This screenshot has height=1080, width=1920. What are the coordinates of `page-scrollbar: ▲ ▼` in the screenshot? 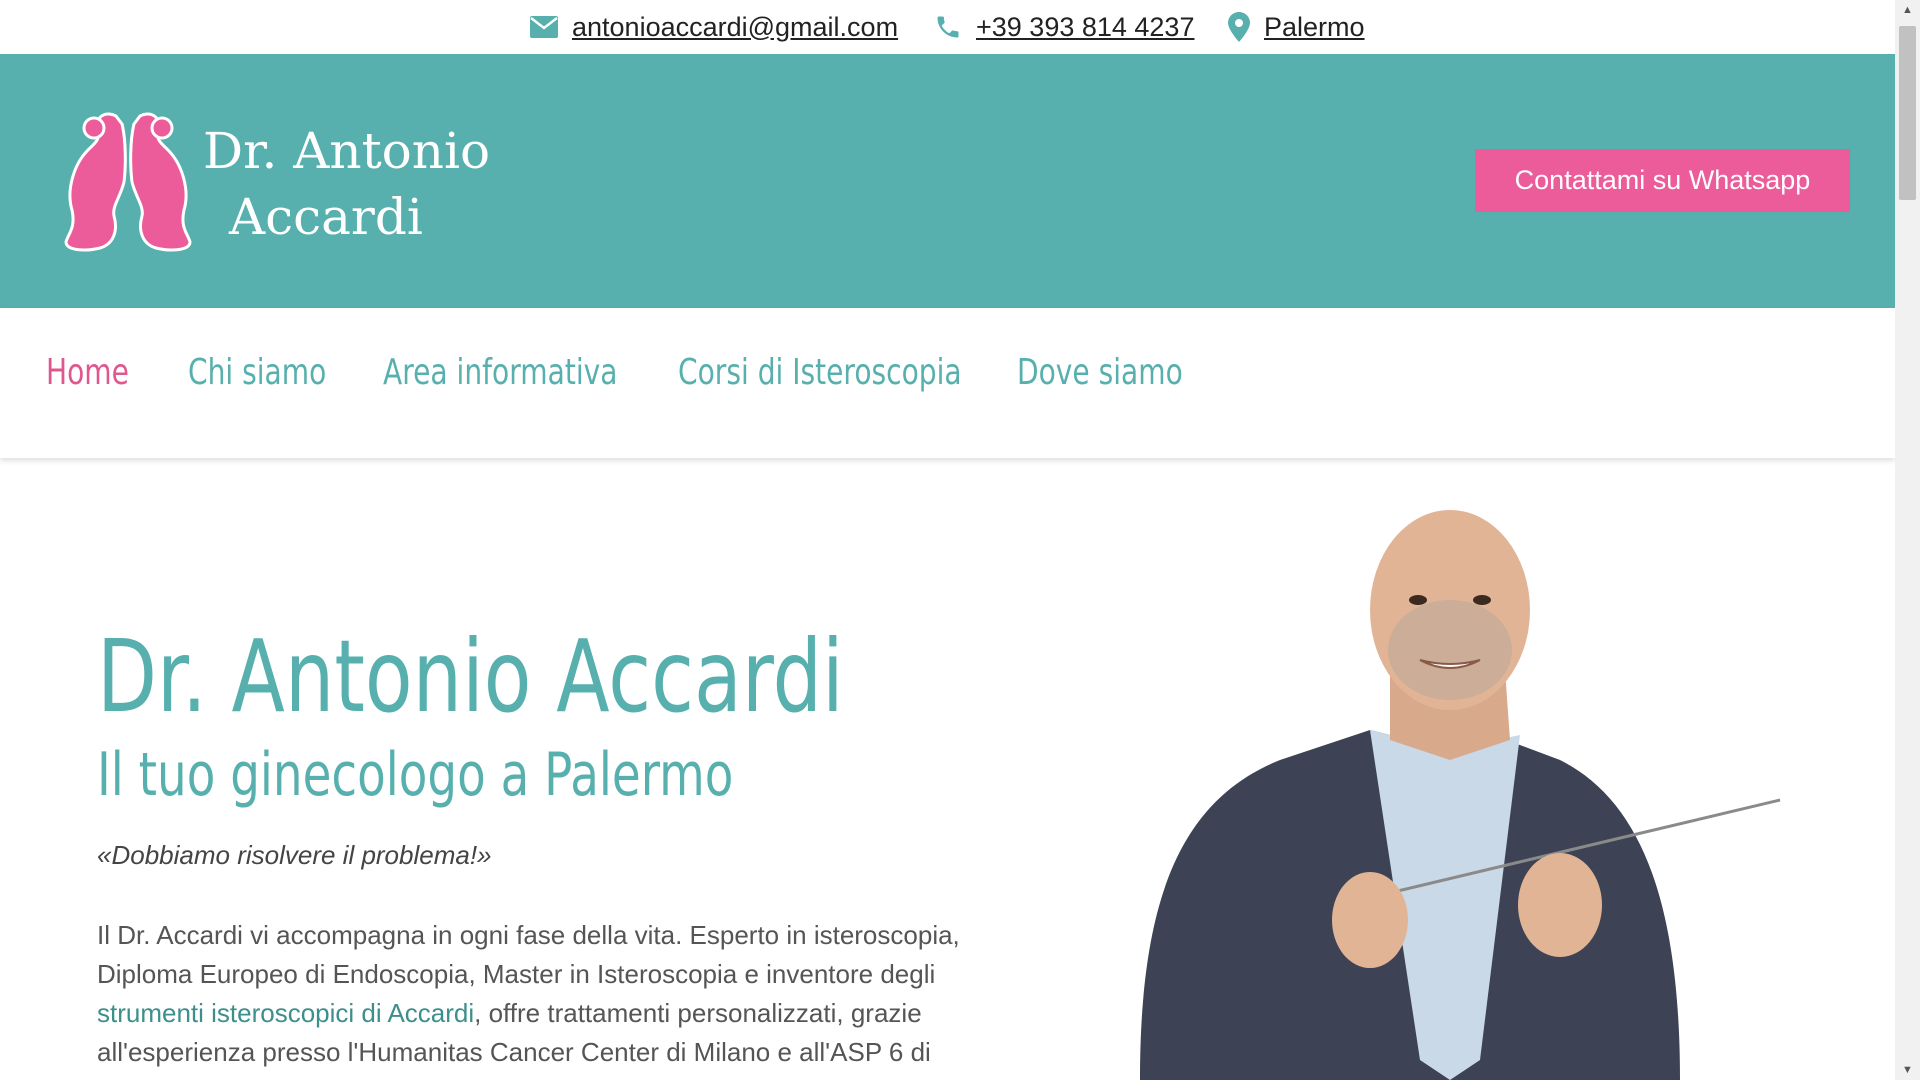 It's located at (1907, 540).